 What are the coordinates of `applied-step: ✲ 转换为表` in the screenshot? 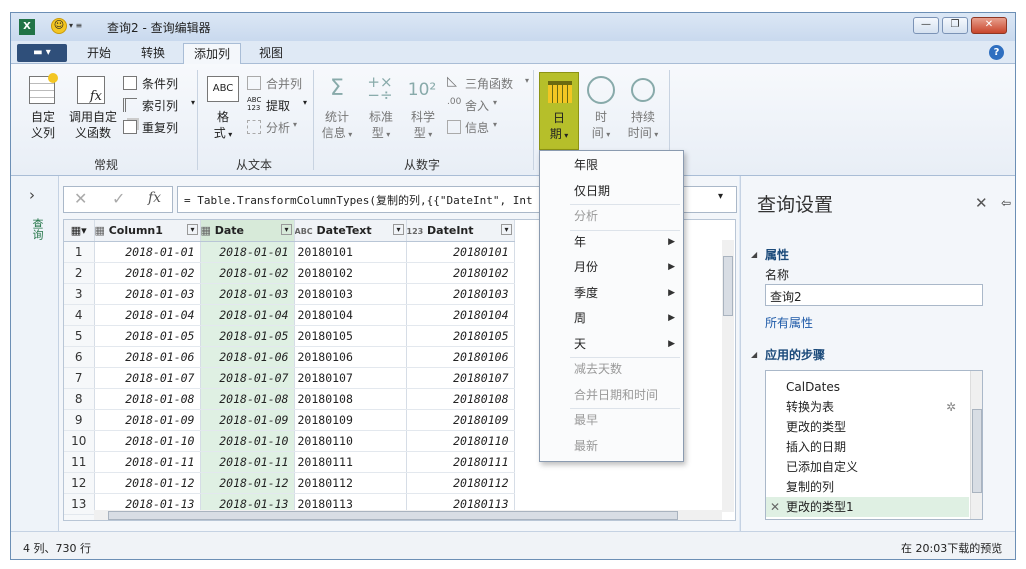 It's located at (867, 407).